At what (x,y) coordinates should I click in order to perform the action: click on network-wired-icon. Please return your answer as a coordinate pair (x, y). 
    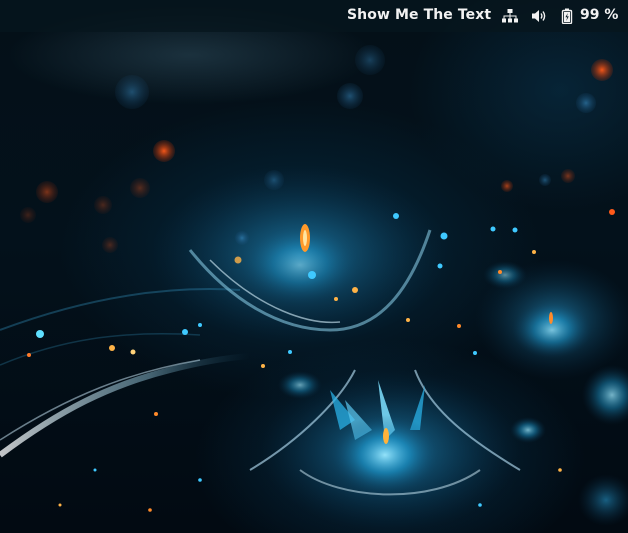
    Looking at the image, I should click on (510, 16).